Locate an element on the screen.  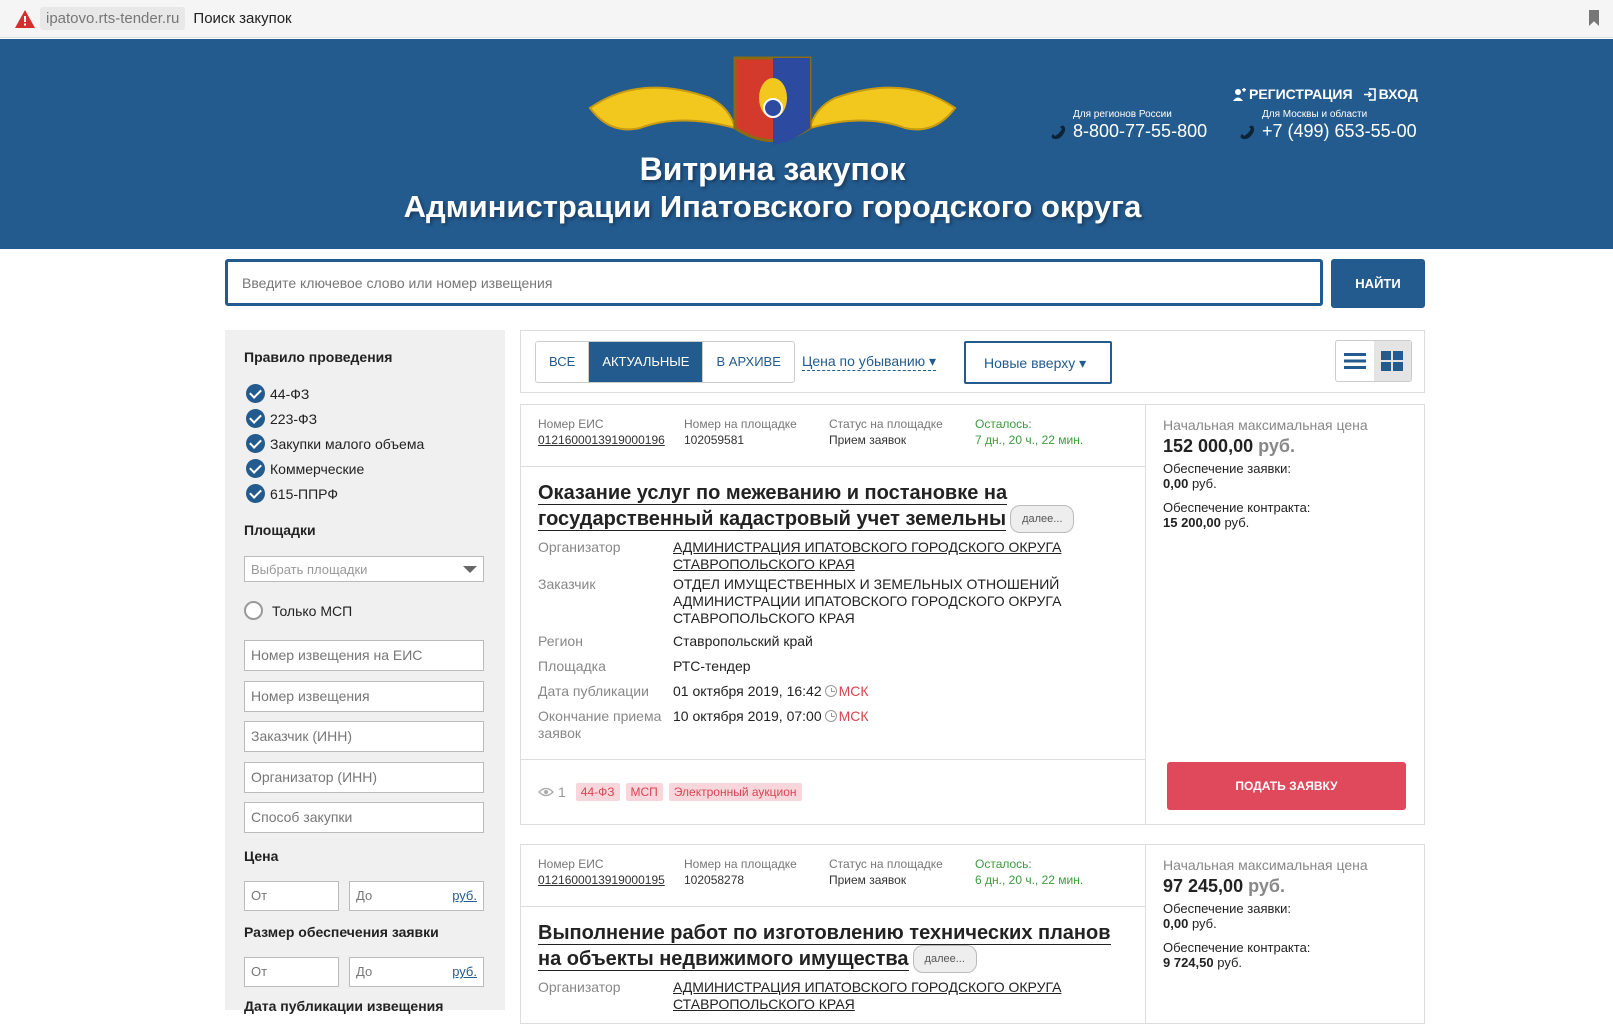
list-view-icon is located at coordinates (1355, 361).